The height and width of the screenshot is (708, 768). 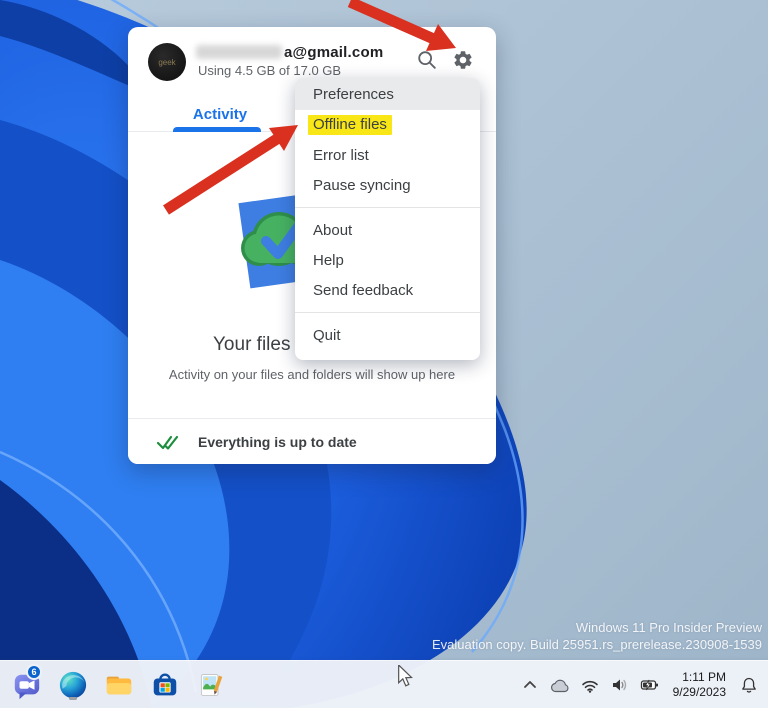 I want to click on microsoft-store-button, so click(x=165, y=685).